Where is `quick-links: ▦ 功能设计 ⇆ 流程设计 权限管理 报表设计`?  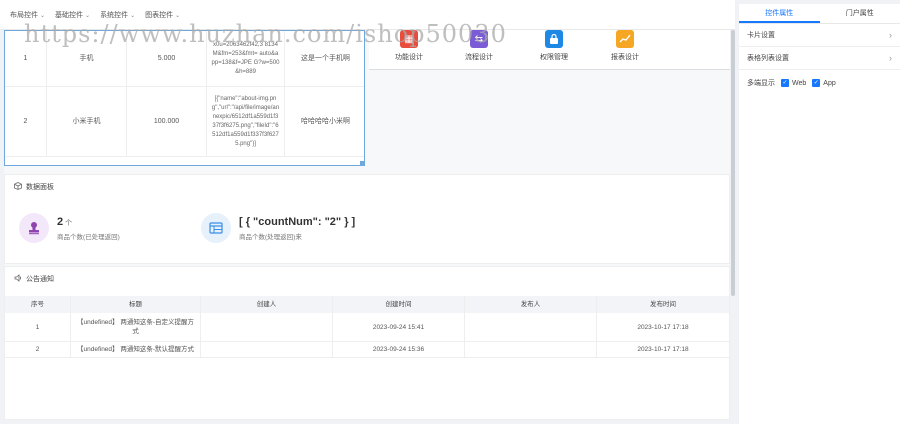
quick-links: ▦ 功能设计 ⇆ 流程设计 权限管理 报表设计 is located at coordinates (549, 50).